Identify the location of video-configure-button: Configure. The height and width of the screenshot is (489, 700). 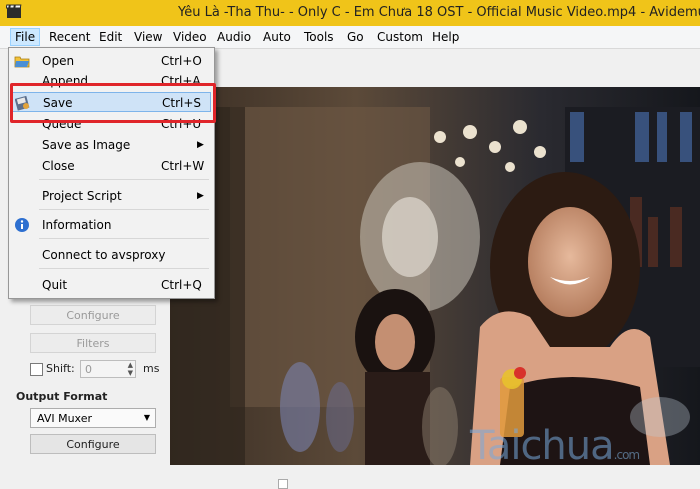
(93, 315).